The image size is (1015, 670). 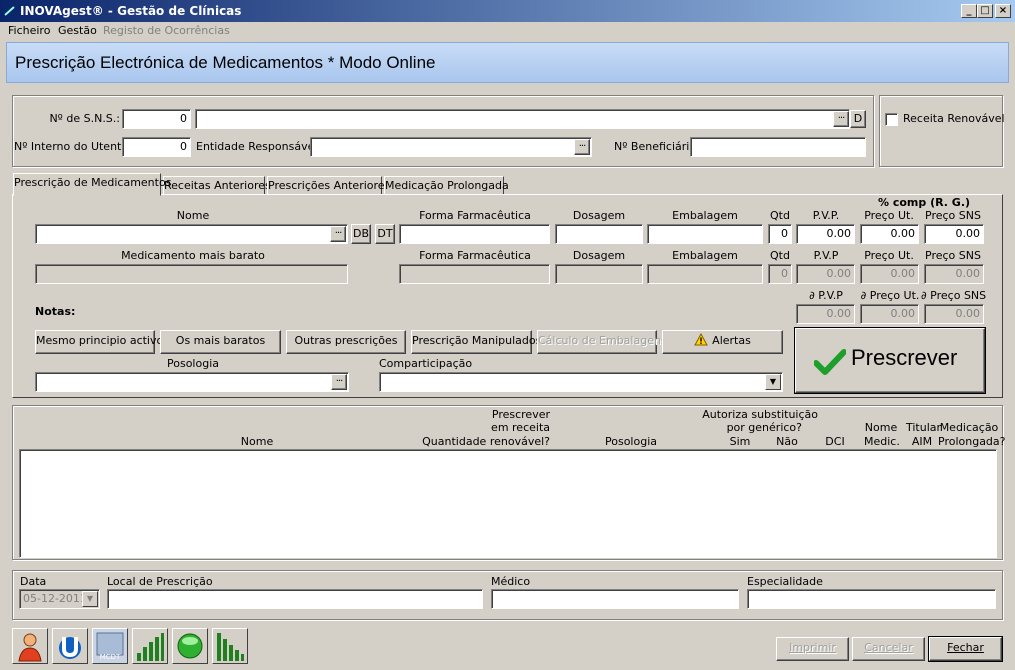 What do you see at coordinates (191, 234) in the screenshot?
I see `nome-input` at bounding box center [191, 234].